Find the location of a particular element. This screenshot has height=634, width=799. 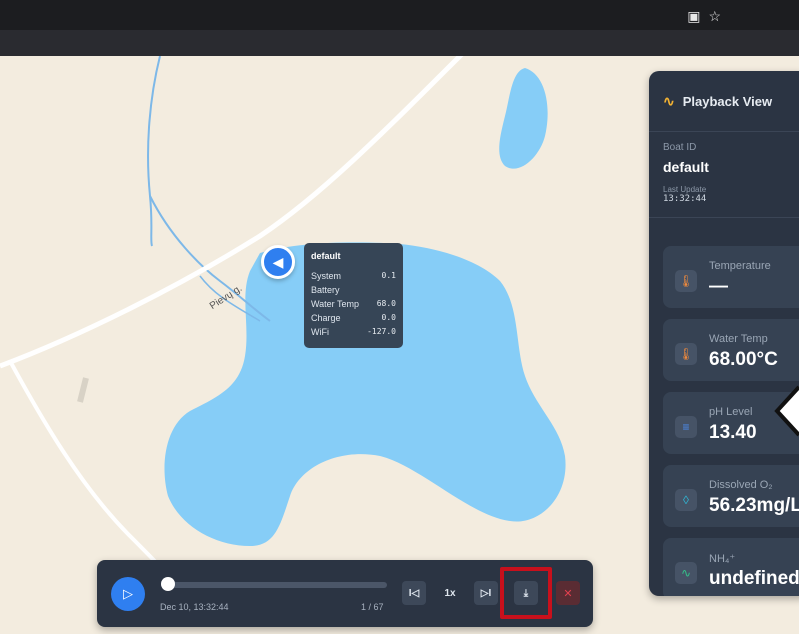

skip-back-button: I◁ is located at coordinates (414, 593).